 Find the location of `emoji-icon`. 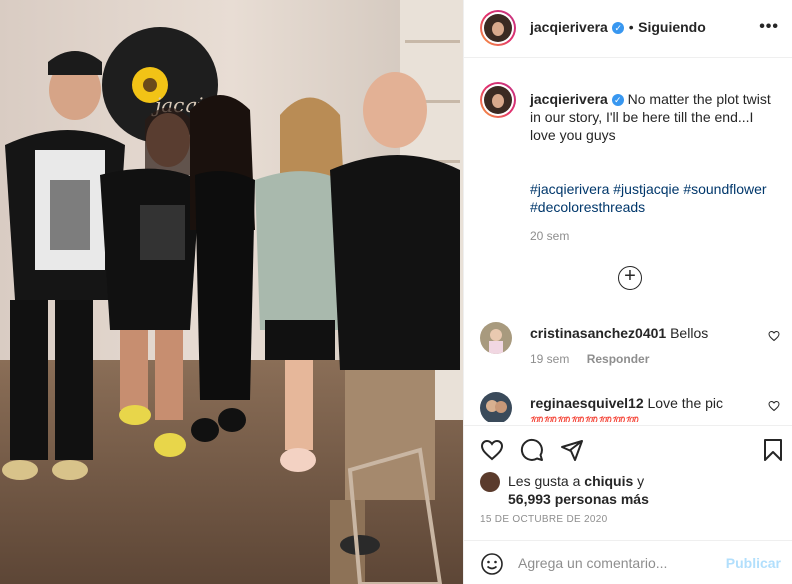

emoji-icon is located at coordinates (492, 564).